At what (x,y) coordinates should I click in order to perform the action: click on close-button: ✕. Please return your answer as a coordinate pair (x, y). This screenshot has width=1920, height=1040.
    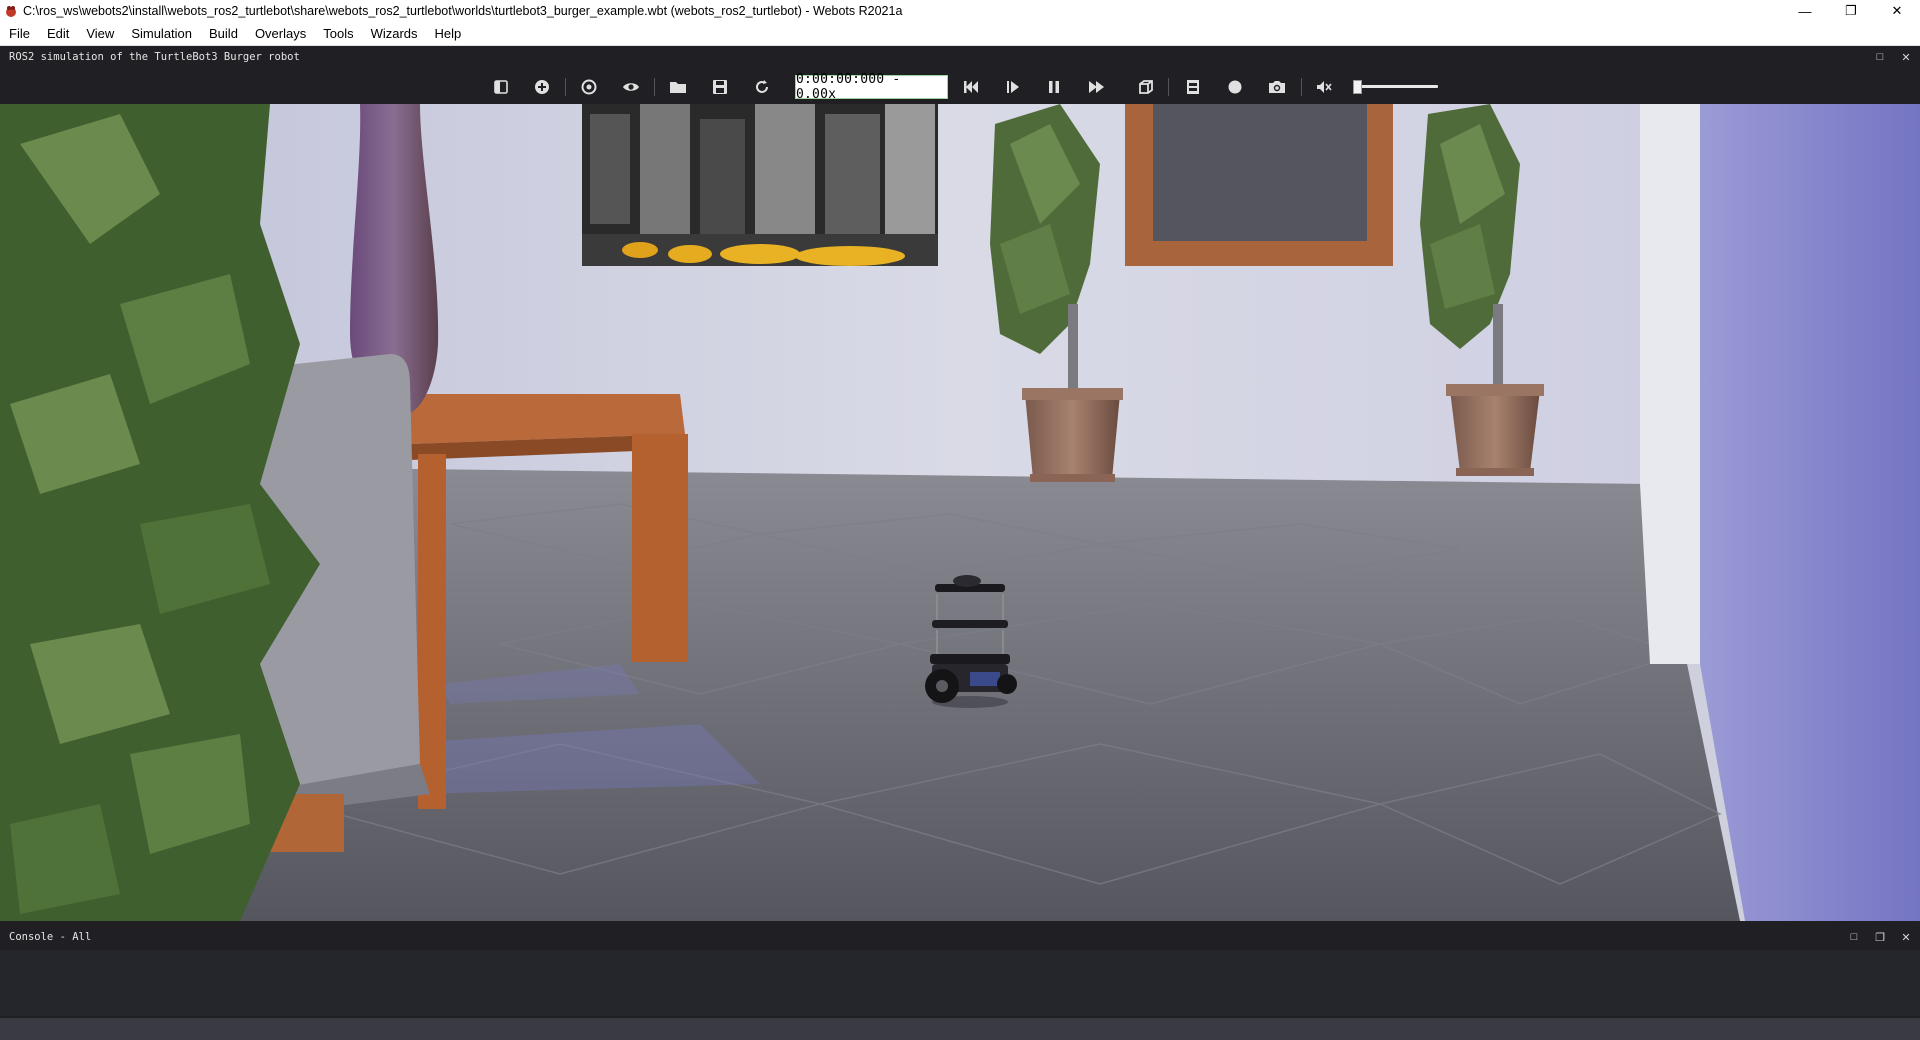
    Looking at the image, I should click on (1897, 11).